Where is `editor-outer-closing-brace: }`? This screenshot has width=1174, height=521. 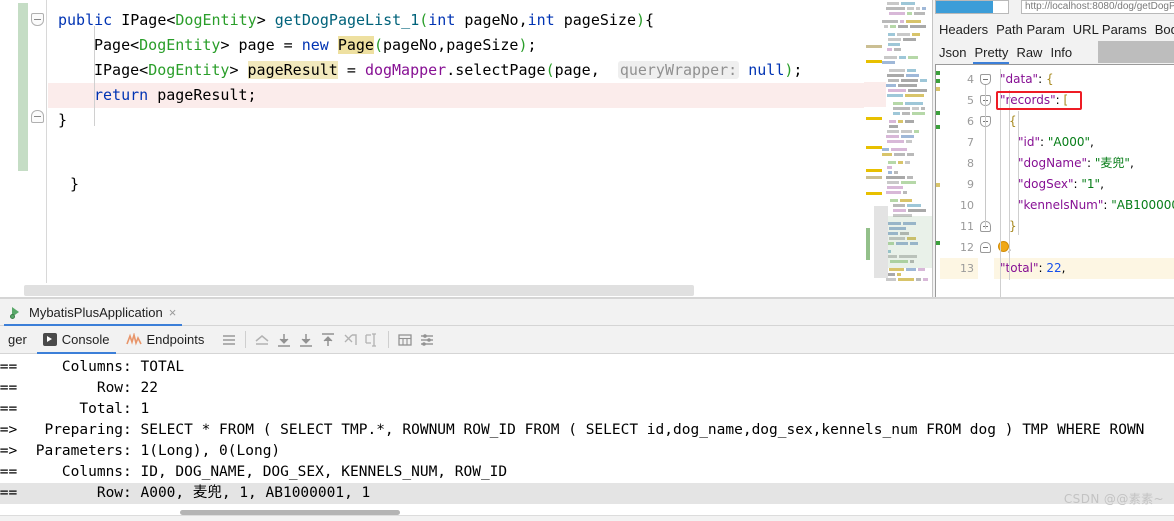
editor-outer-closing-brace: } is located at coordinates (75, 184).